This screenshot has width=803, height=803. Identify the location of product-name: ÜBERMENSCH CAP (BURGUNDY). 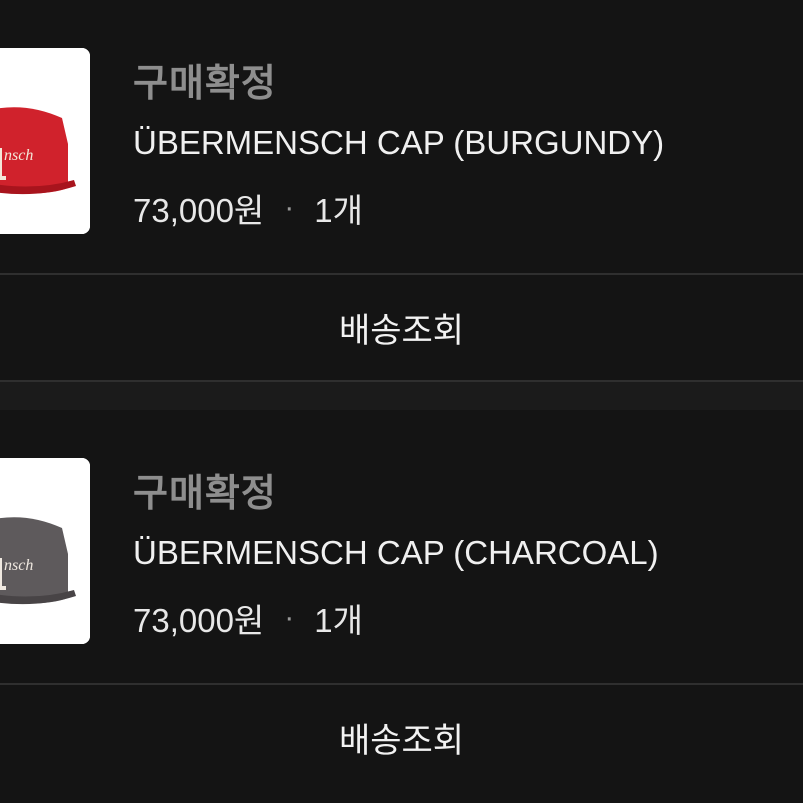
(399, 142).